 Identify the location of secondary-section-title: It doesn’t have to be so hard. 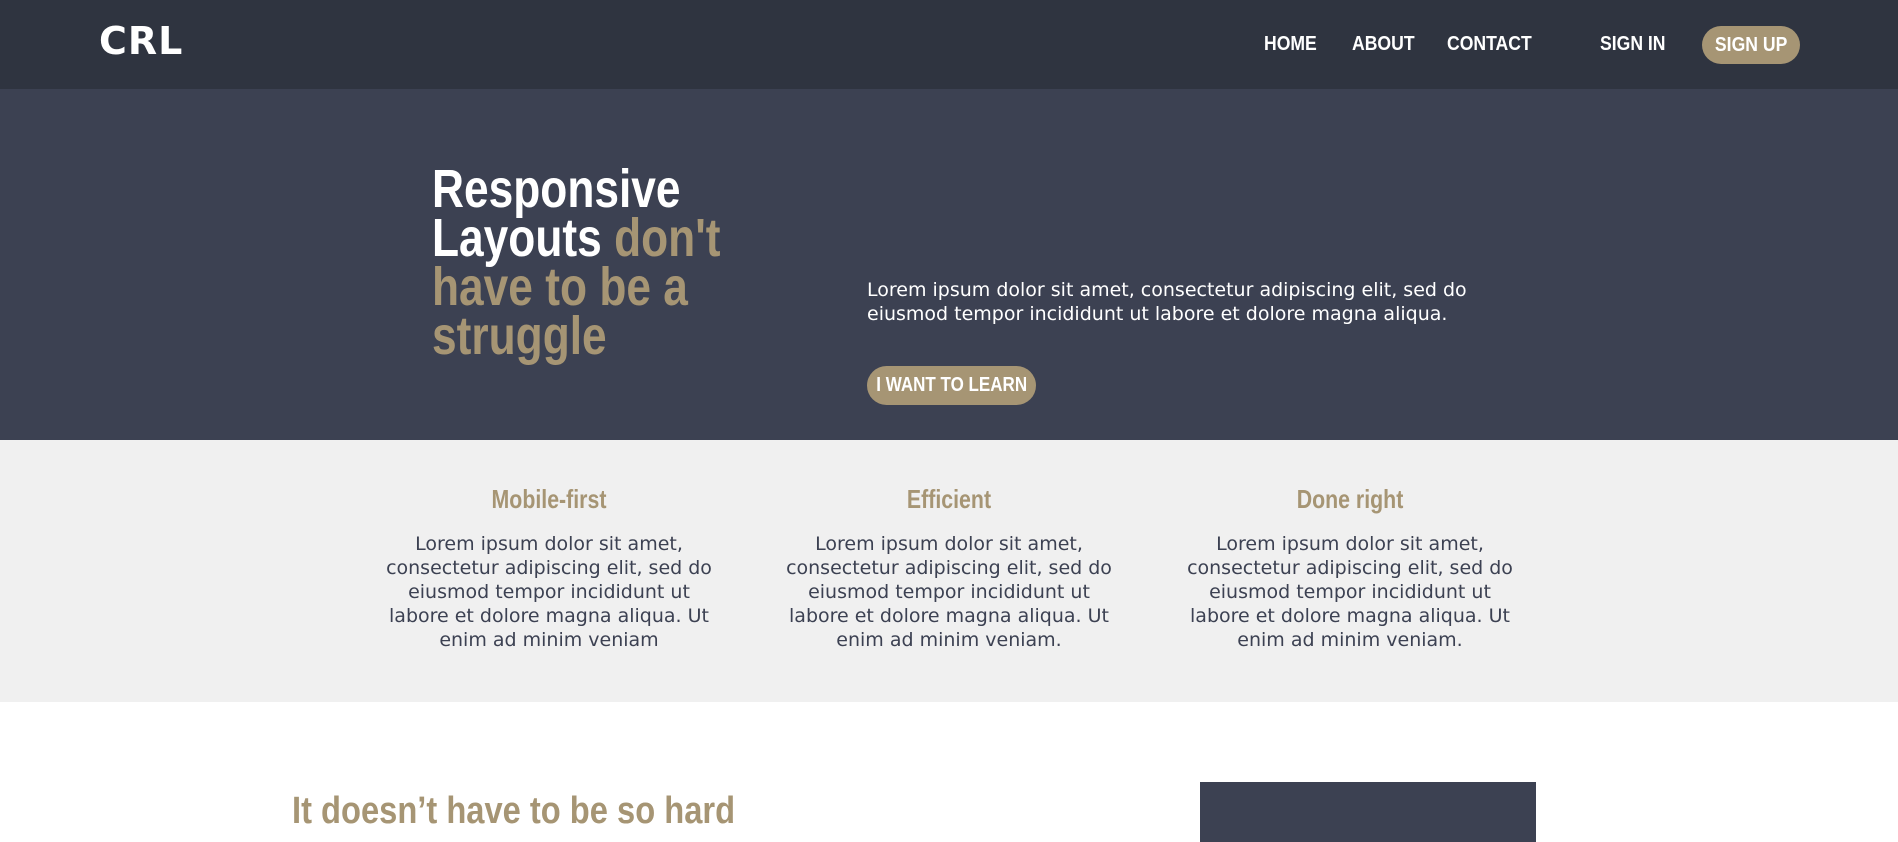
(514, 811).